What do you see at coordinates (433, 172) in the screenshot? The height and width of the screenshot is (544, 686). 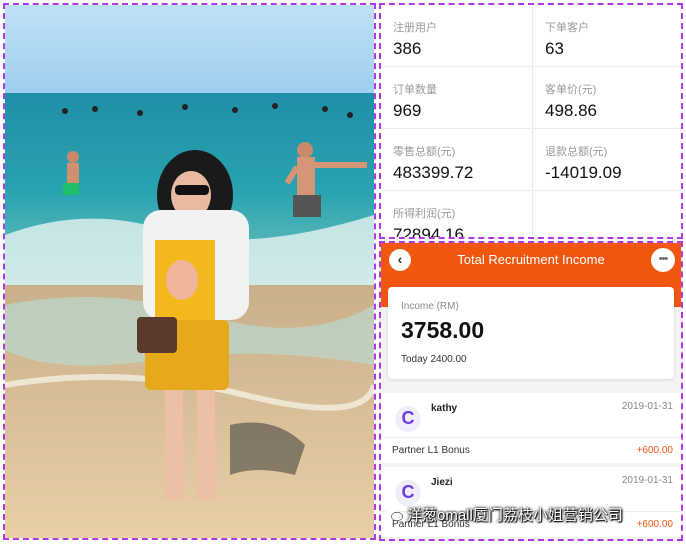 I see `stat-value: 483399.72` at bounding box center [433, 172].